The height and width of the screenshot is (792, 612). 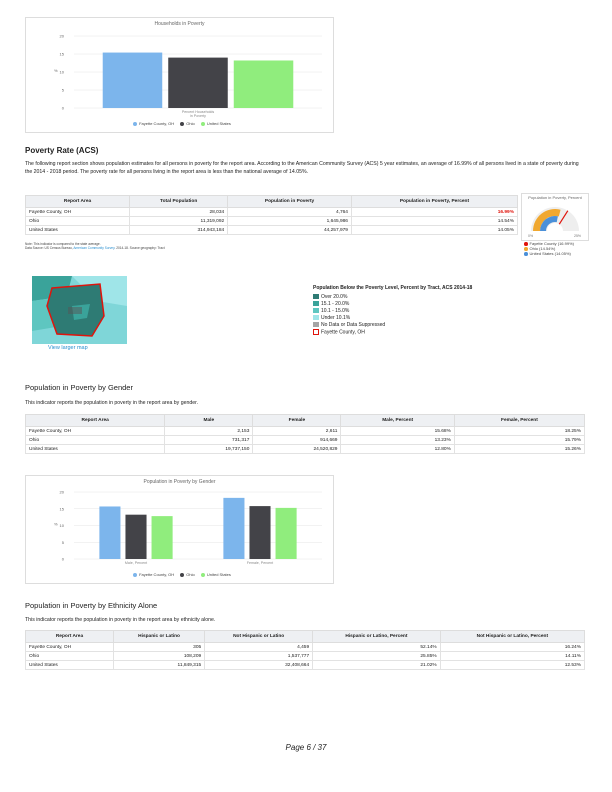 What do you see at coordinates (531, 236) in the screenshot?
I see `gauge-min: 0%` at bounding box center [531, 236].